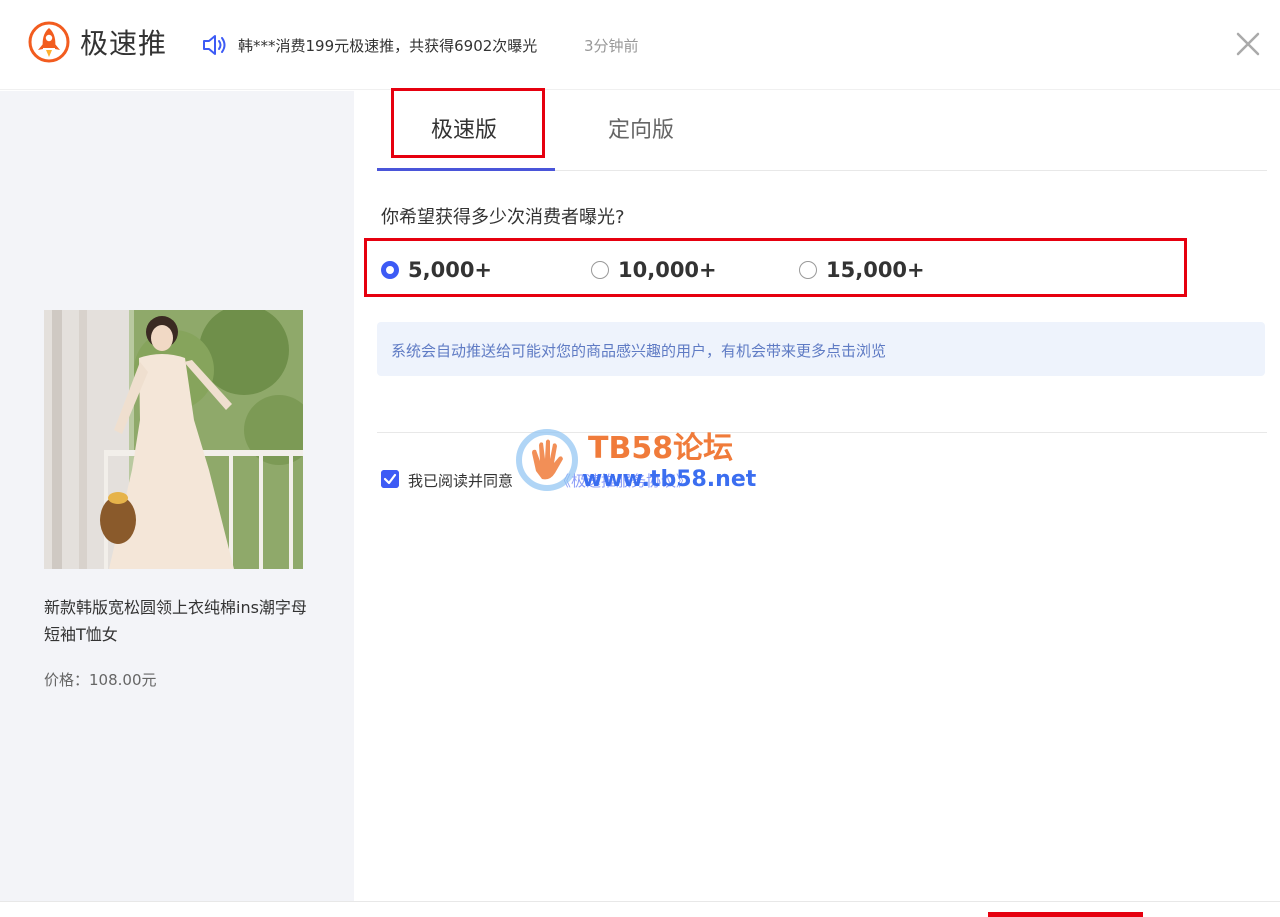  I want to click on info-text: 系统会自动推送给可能对您的商品感兴趣的用户，有机会带来更多点击浏览, so click(639, 351).